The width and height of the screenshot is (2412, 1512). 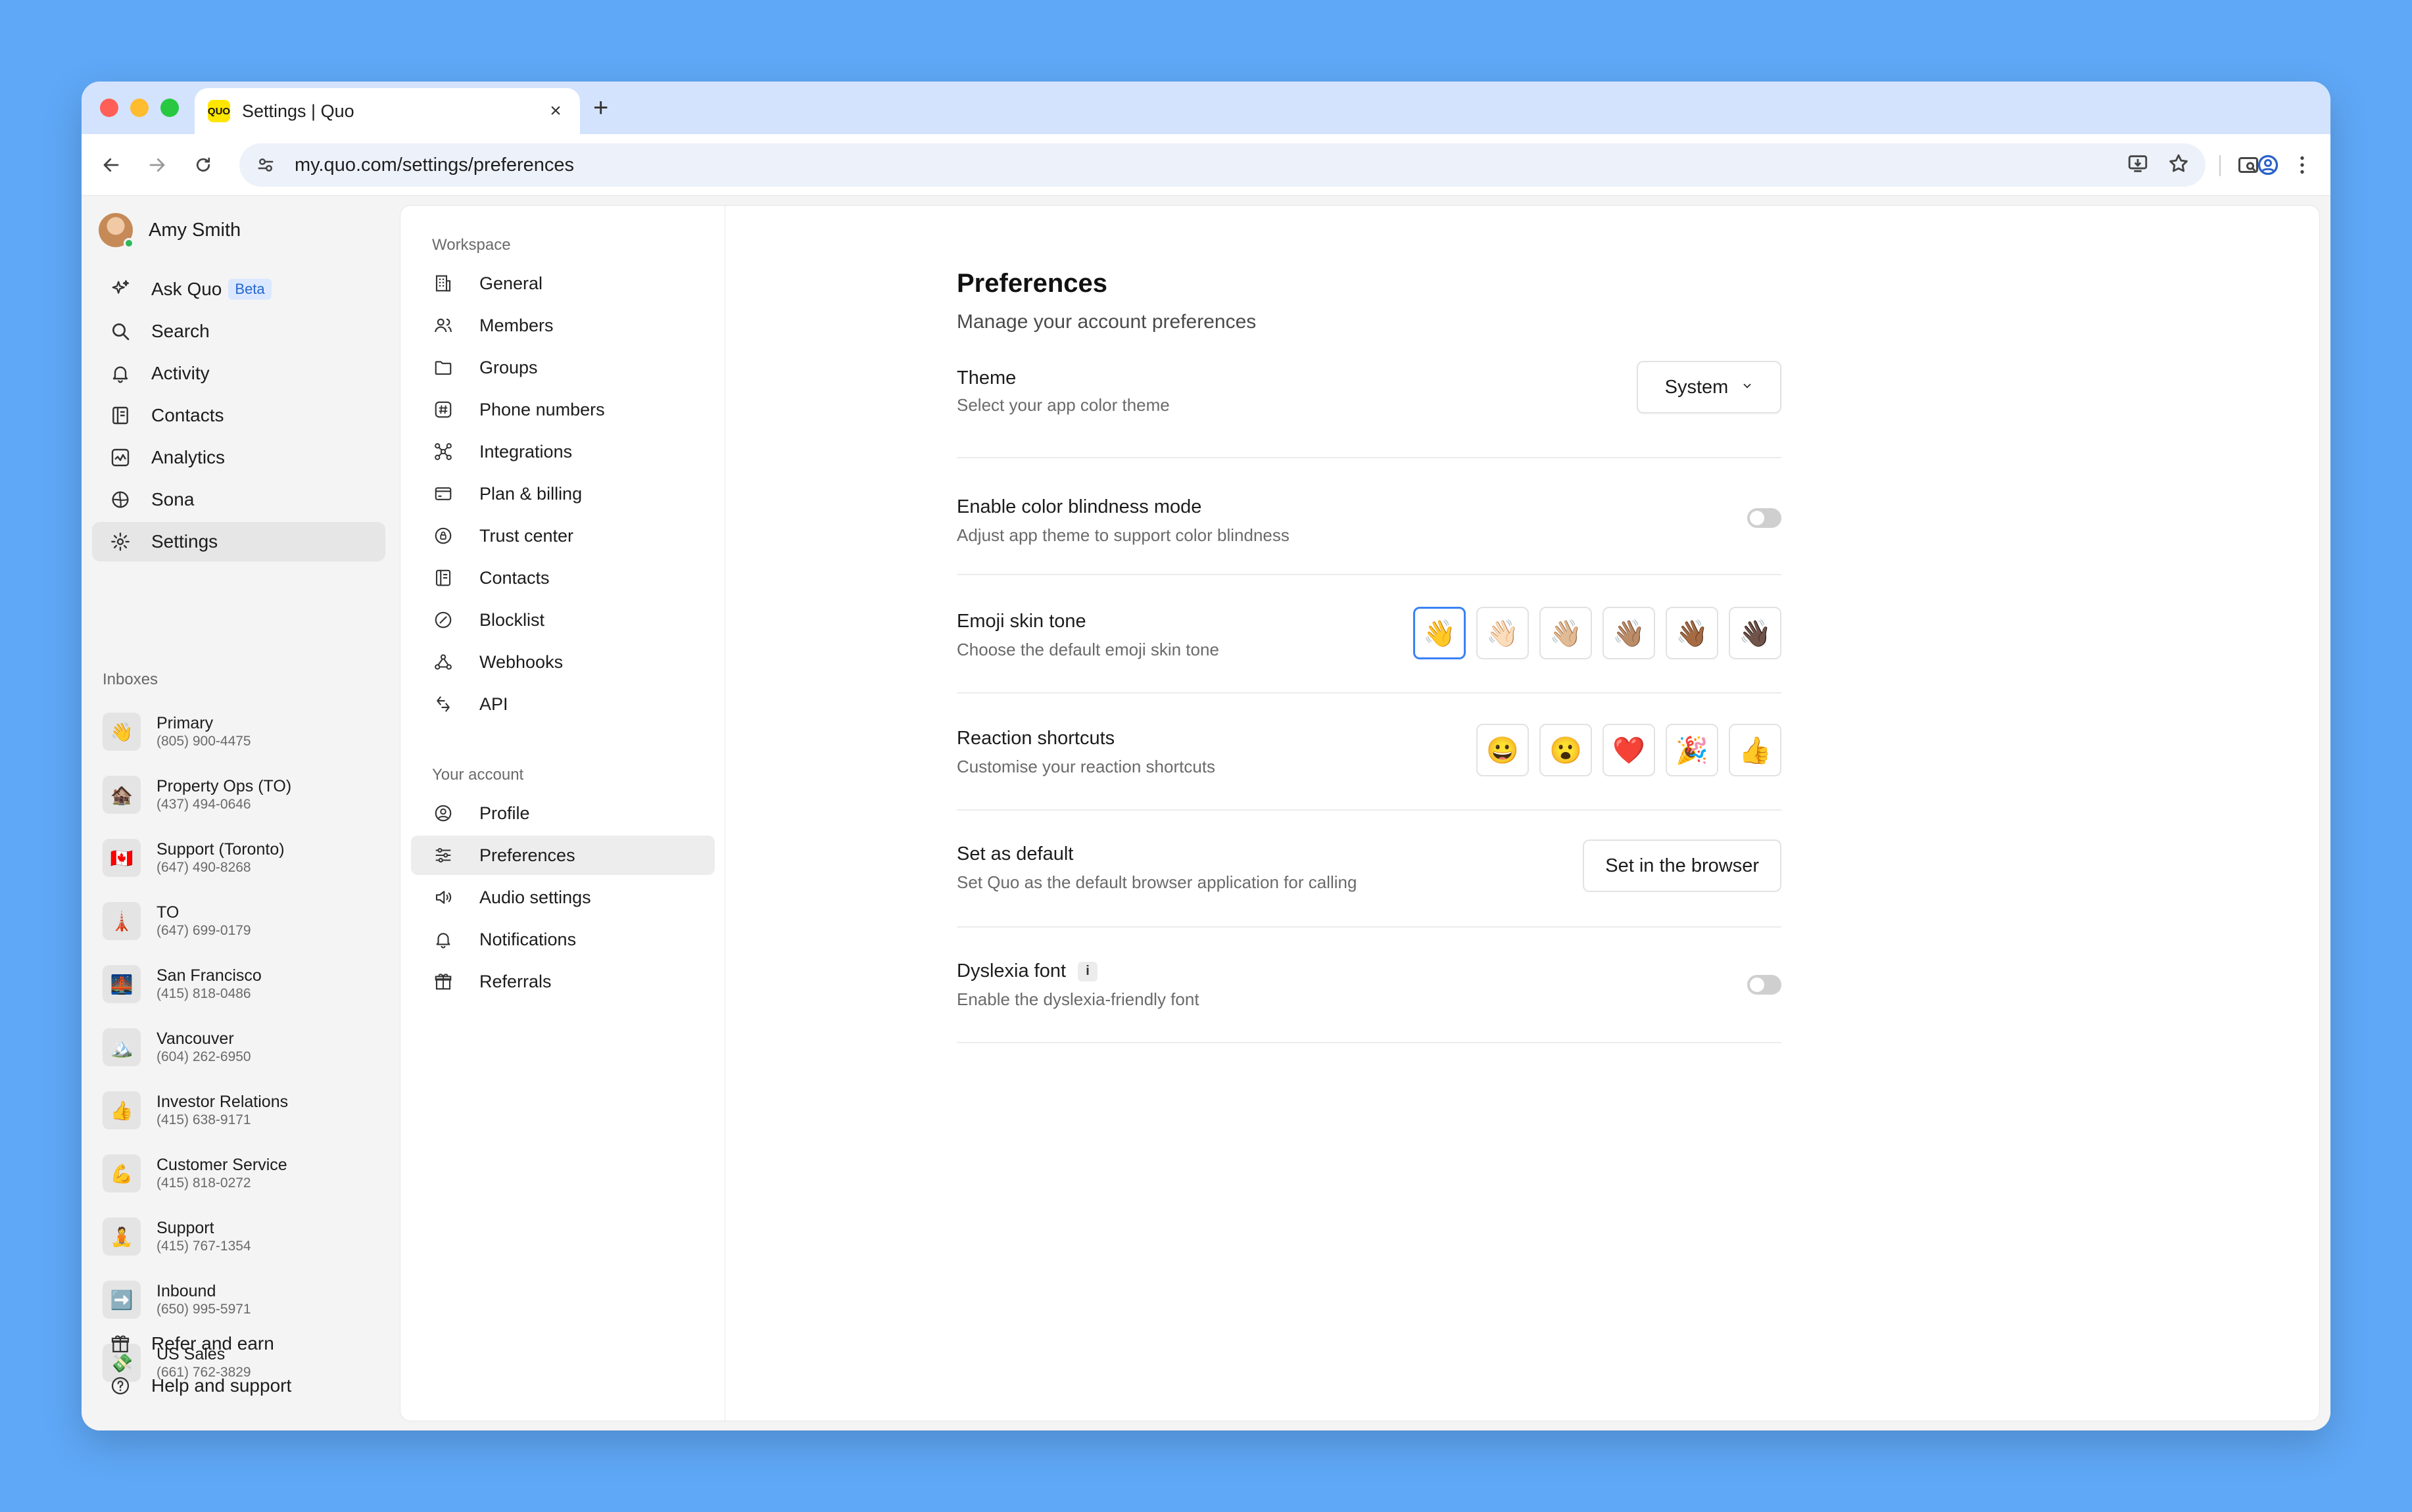 What do you see at coordinates (504, 813) in the screenshot?
I see `settings-nav-label: Profile` at bounding box center [504, 813].